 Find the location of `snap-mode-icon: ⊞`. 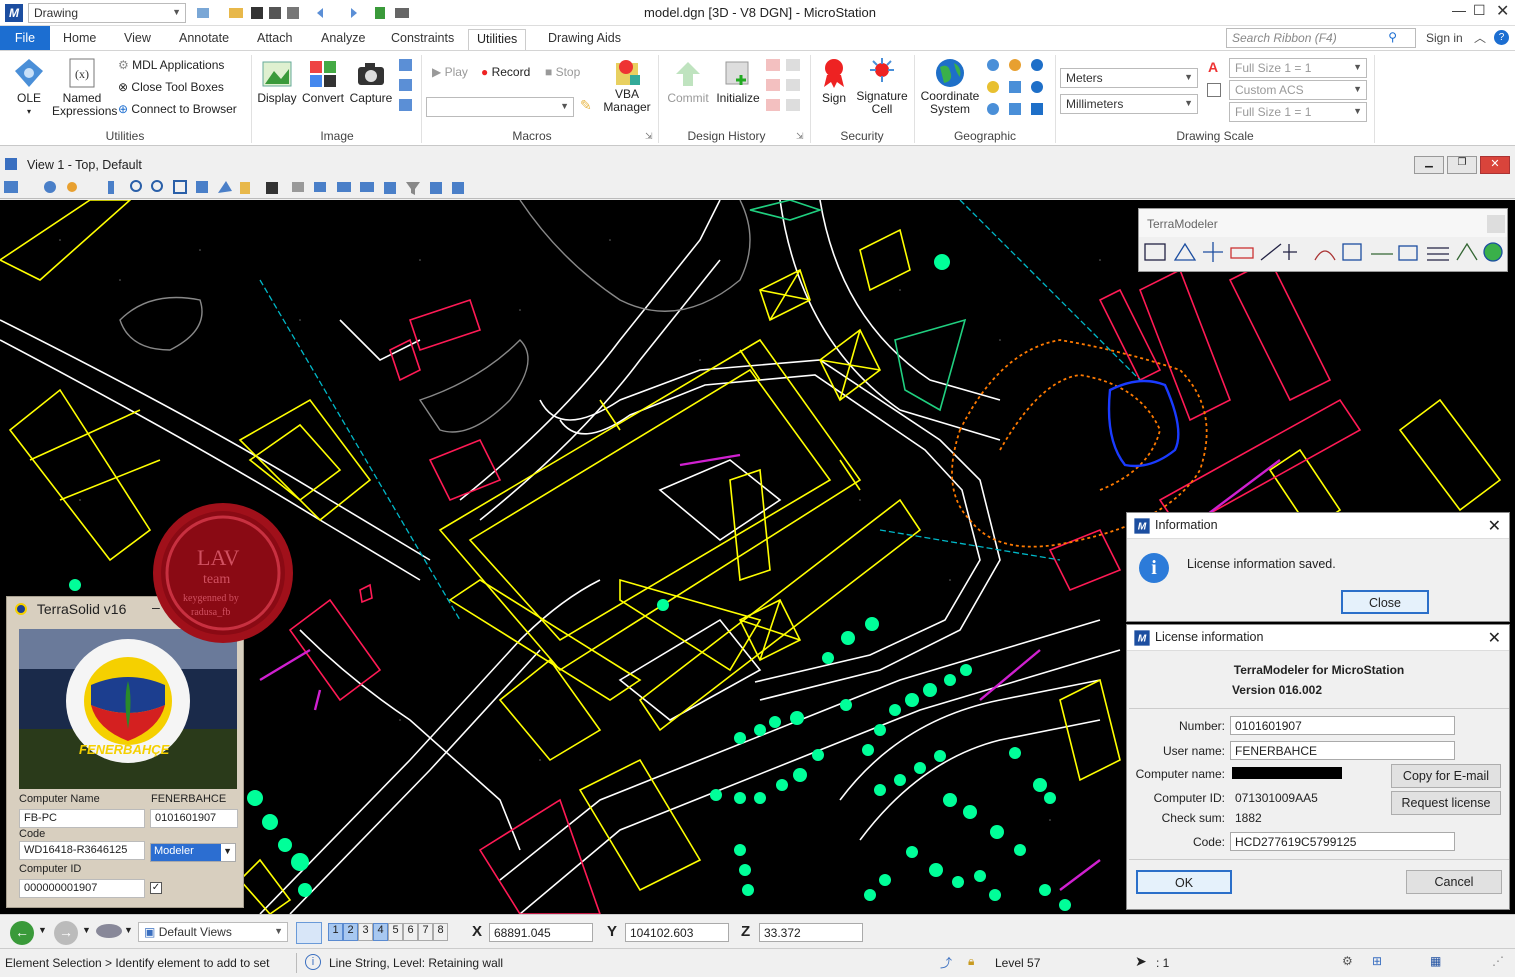

snap-mode-icon: ⊞ is located at coordinates (1377, 961).